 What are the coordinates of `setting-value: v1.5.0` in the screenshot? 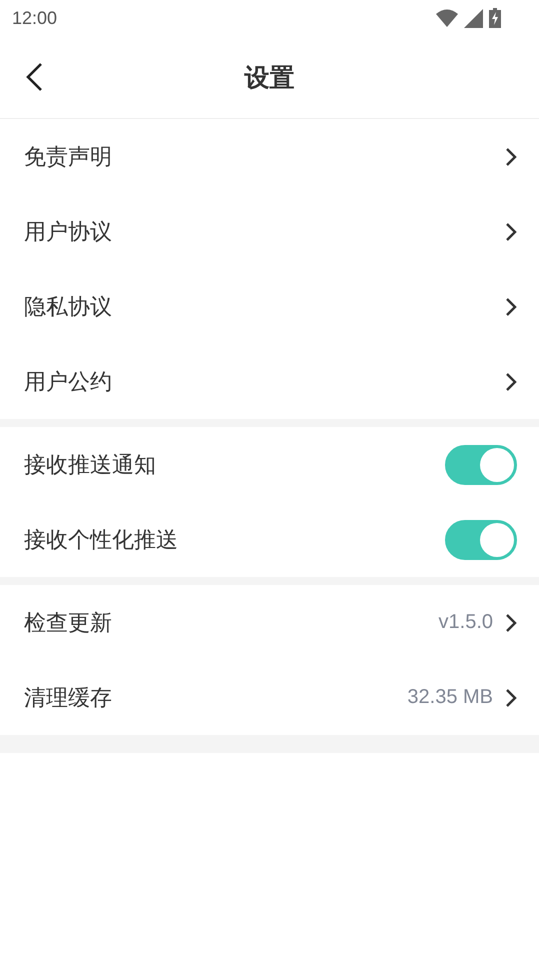 It's located at (465, 622).